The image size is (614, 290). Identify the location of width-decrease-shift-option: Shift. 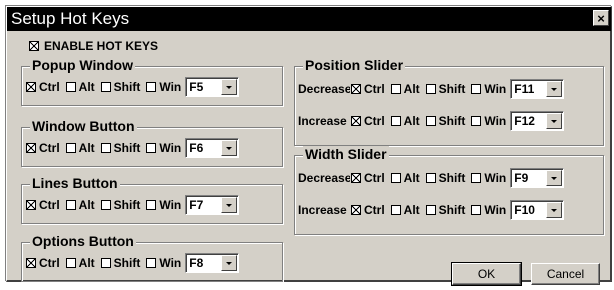
(445, 178).